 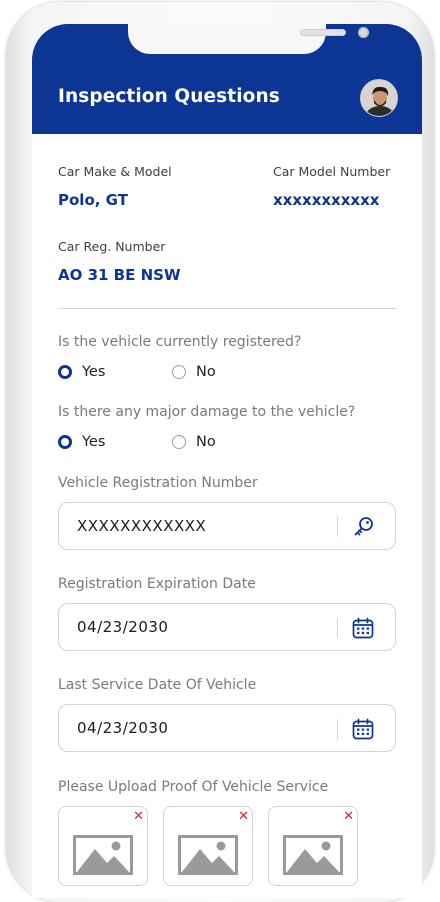 What do you see at coordinates (193, 787) in the screenshot?
I see `upload-proof-label: Please Upload Proof Of Vehicle Service` at bounding box center [193, 787].